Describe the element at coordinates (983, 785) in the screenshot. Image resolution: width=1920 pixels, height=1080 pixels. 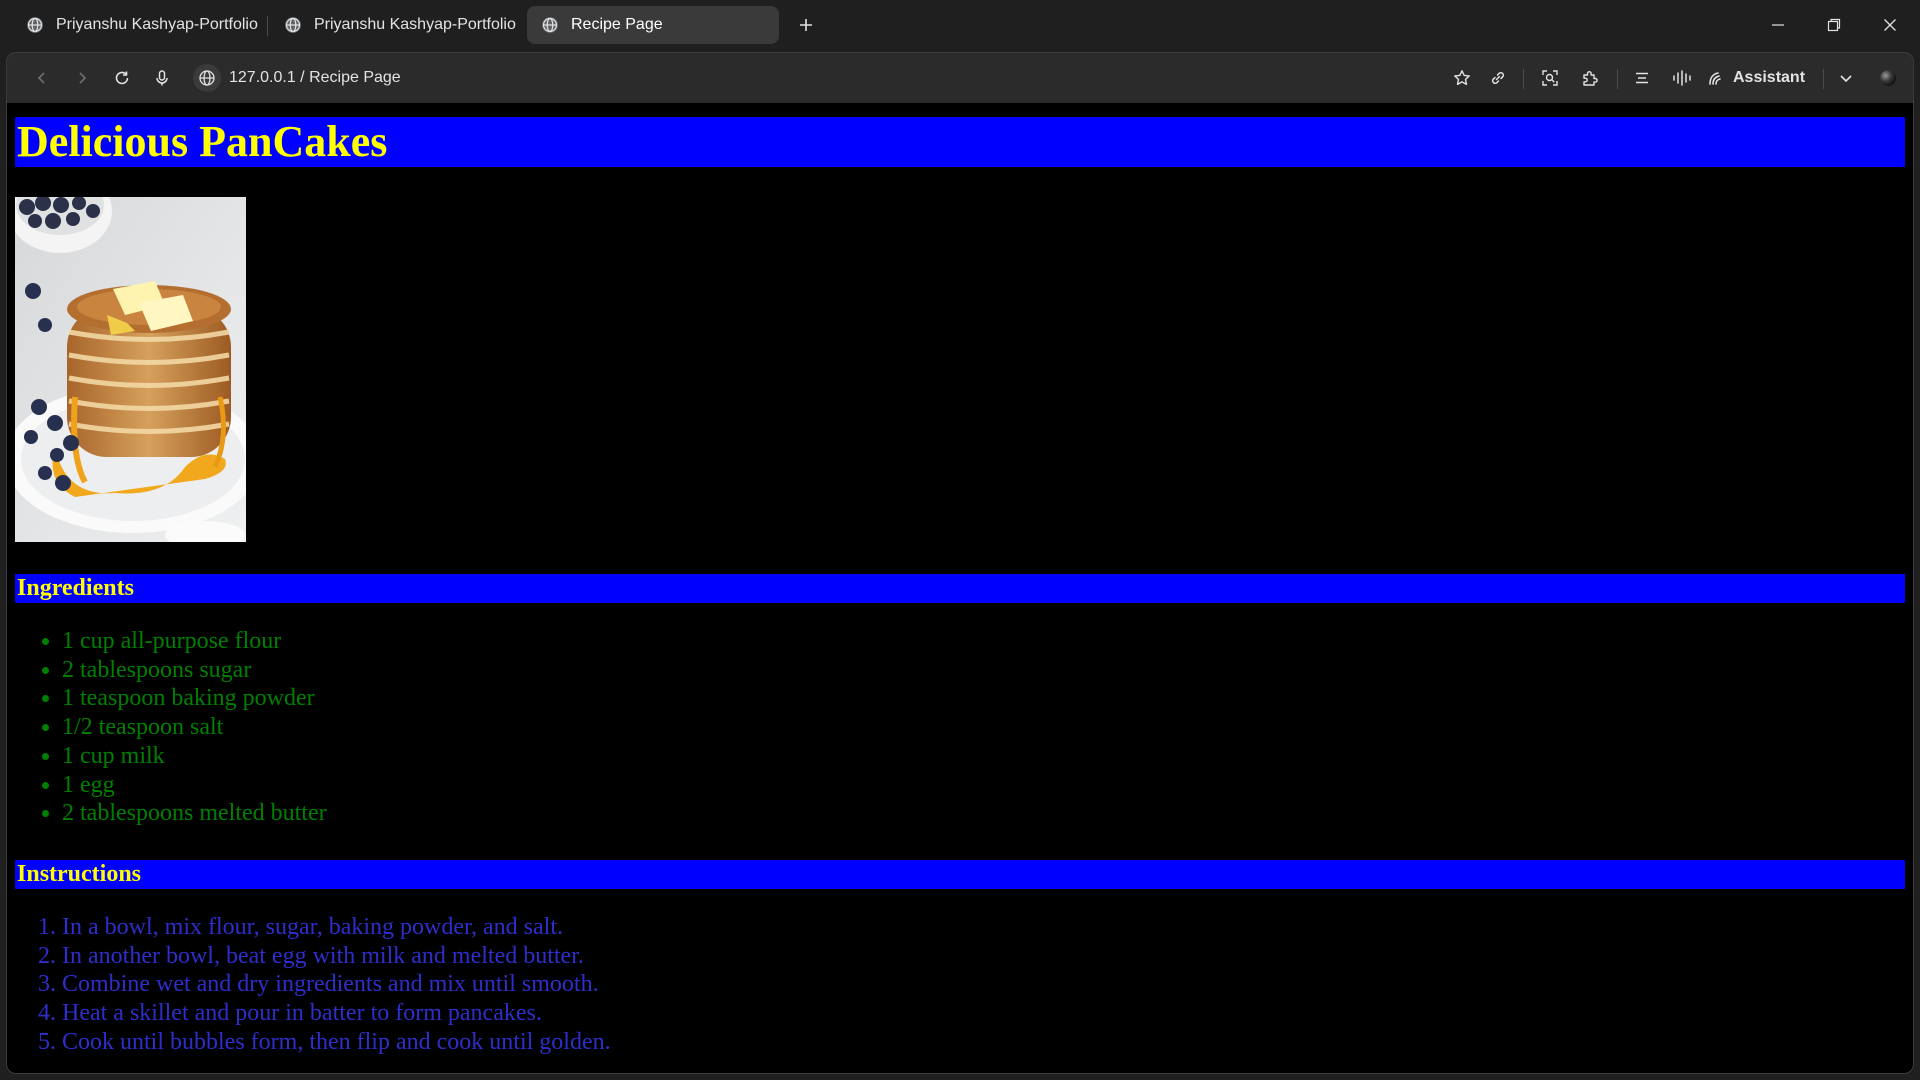
I see `ingredient-item: 1 egg` at that location.